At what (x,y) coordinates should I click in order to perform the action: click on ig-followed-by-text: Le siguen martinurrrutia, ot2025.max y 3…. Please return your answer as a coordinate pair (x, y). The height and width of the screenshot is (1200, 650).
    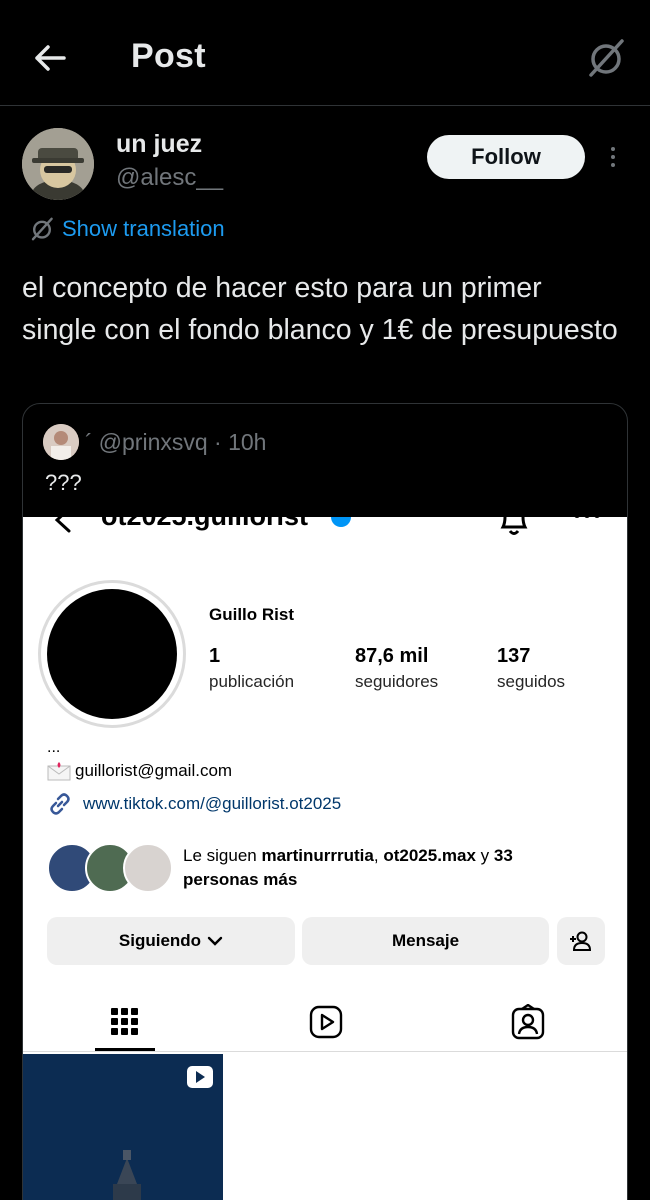
    Looking at the image, I should click on (348, 867).